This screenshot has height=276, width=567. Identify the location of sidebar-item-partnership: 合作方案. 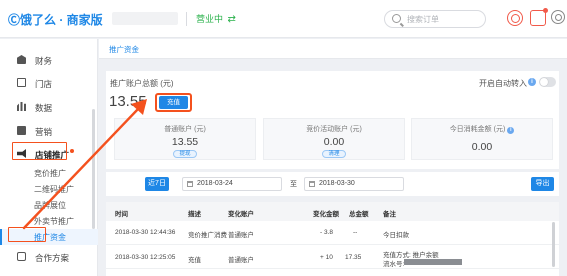
(49, 258).